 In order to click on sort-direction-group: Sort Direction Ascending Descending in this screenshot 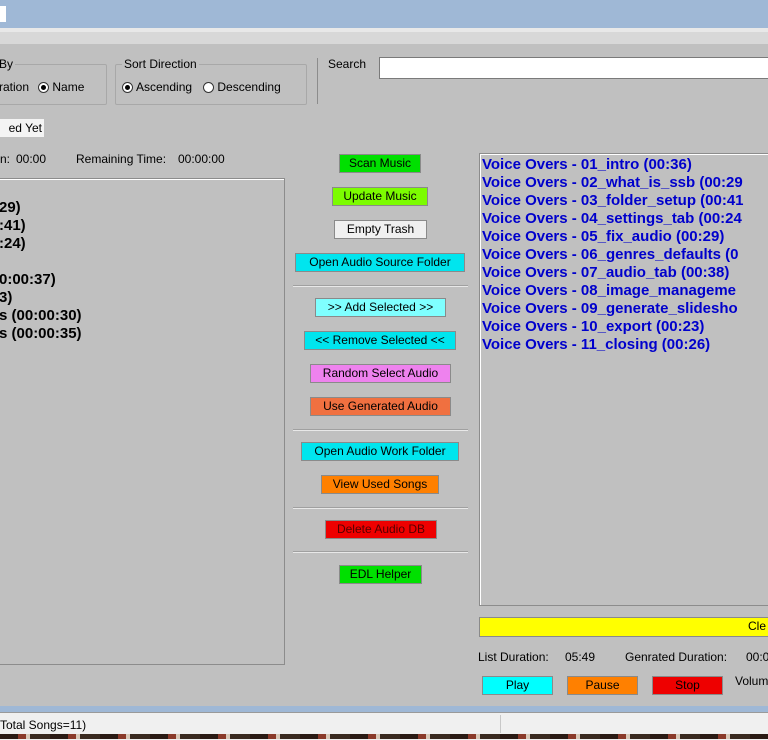, I will do `click(211, 81)`.